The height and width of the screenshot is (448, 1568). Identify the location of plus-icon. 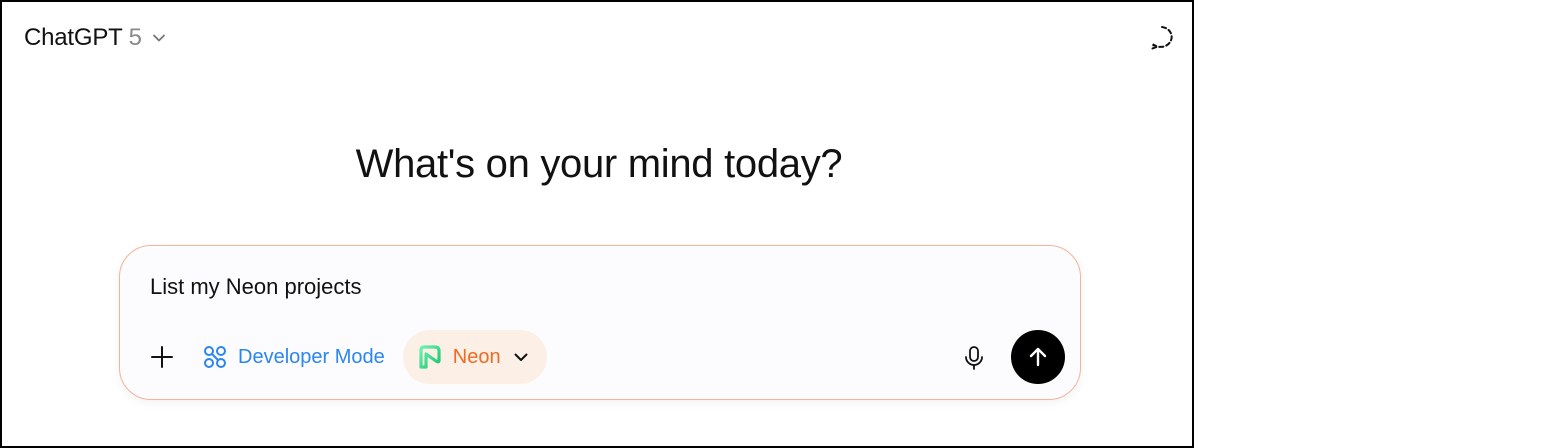
(162, 357).